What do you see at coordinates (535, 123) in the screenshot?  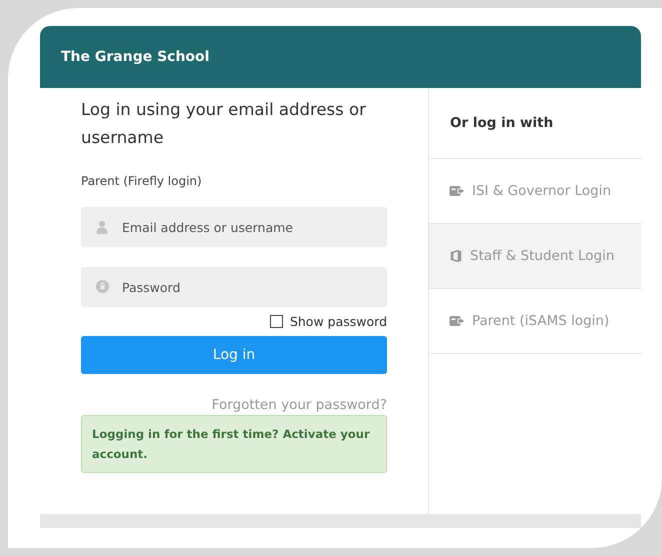 I see `providers-heading: Or log in with` at bounding box center [535, 123].